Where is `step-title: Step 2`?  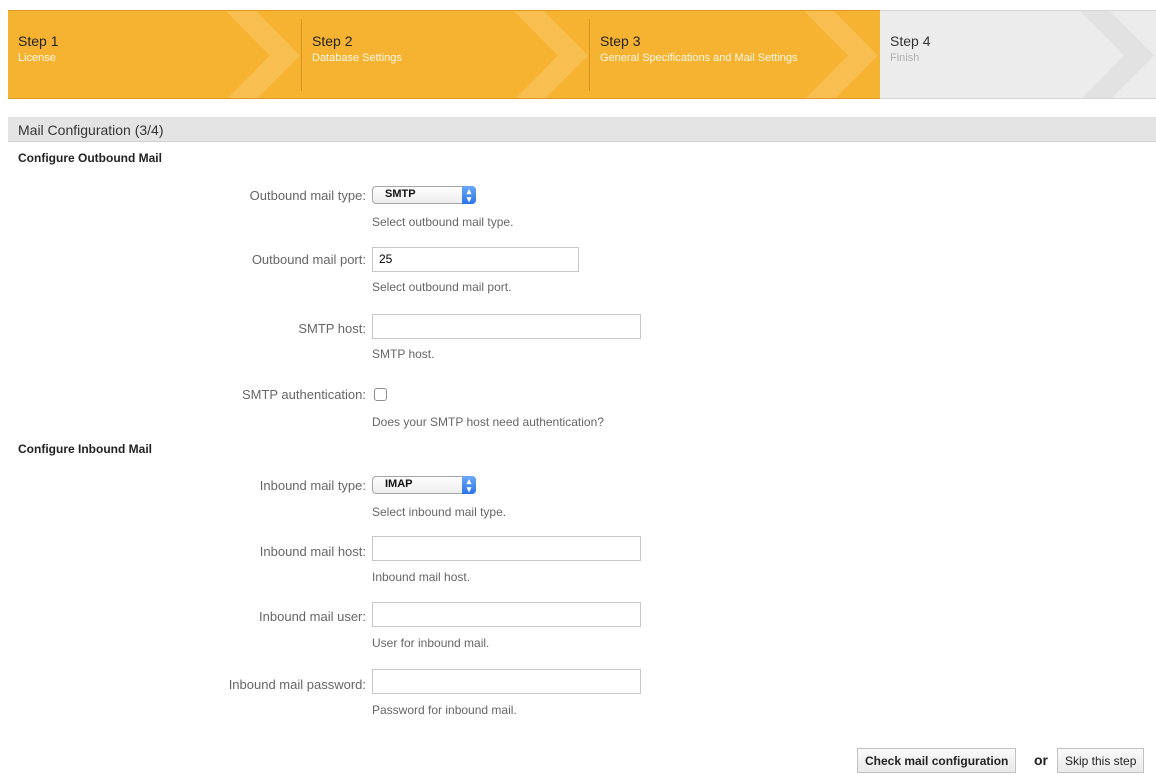 step-title: Step 2 is located at coordinates (332, 41).